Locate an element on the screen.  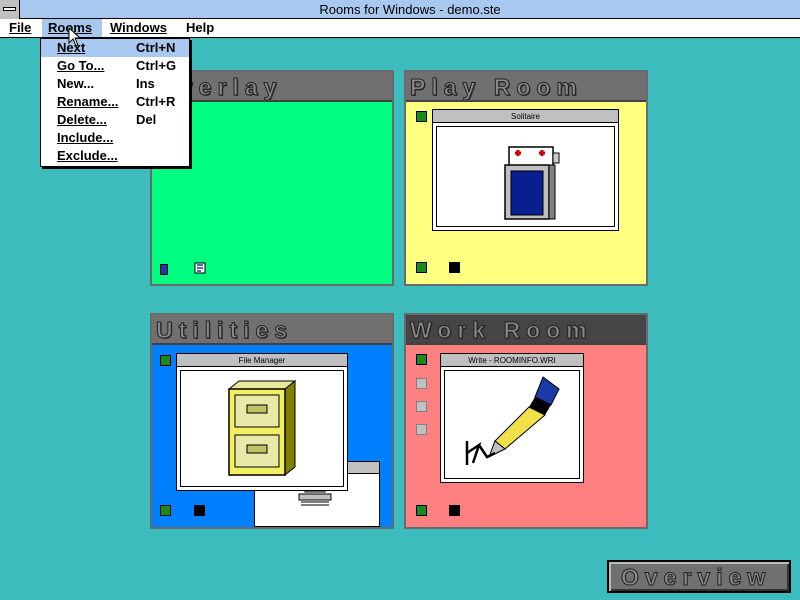
room-header: Play Room is located at coordinates (526, 87).